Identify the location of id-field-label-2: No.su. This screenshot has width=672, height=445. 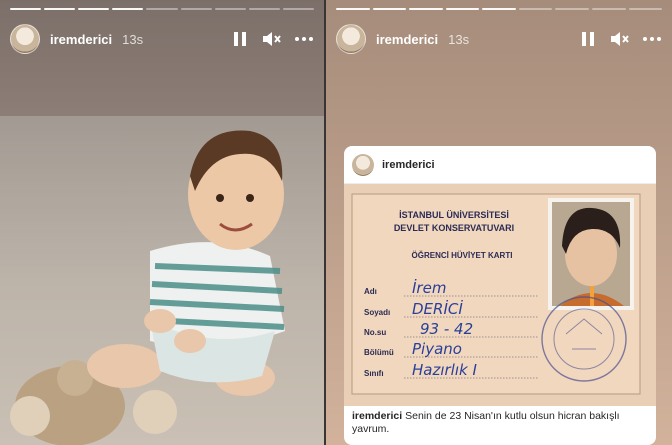
(375, 332).